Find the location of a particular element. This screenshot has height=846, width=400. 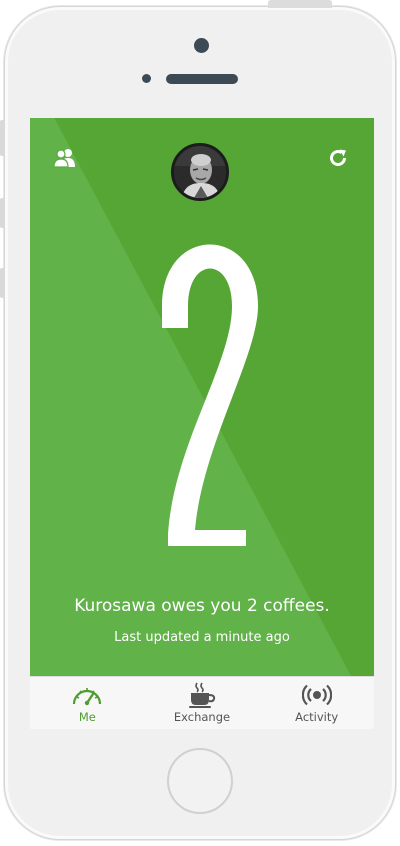

owes-message: Kurosawa owes you 2 coffees. is located at coordinates (202, 606).